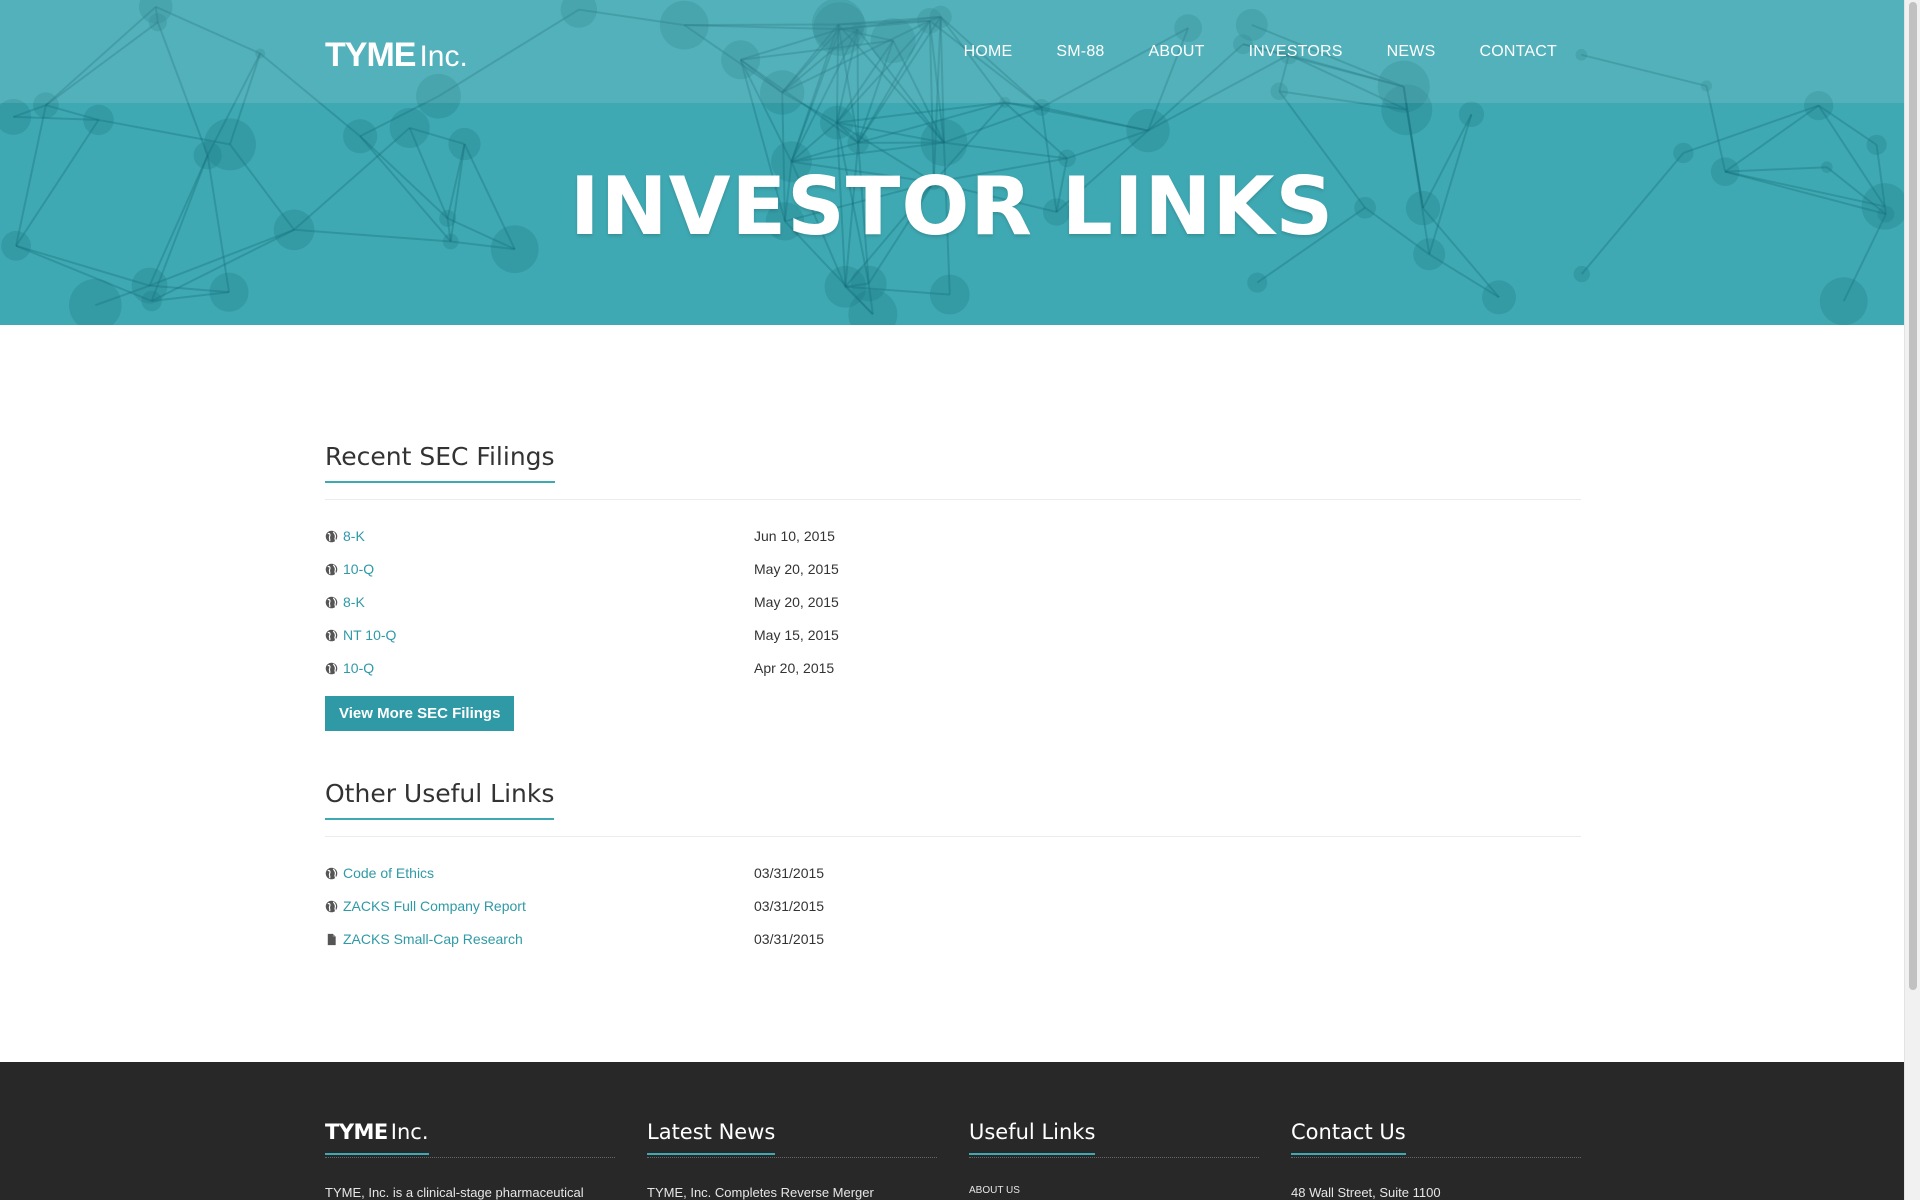 The image size is (1920, 1200). Describe the element at coordinates (1518, 52) in the screenshot. I see `nav-contact: CONTACT` at that location.